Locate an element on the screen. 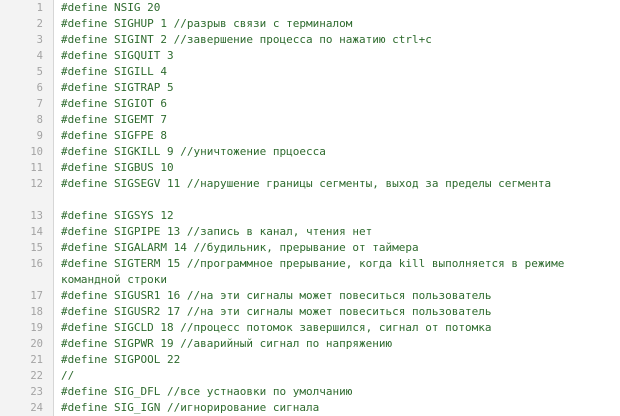 The height and width of the screenshot is (416, 620). code-text: #define SIGFPE 8 is located at coordinates (332, 136).